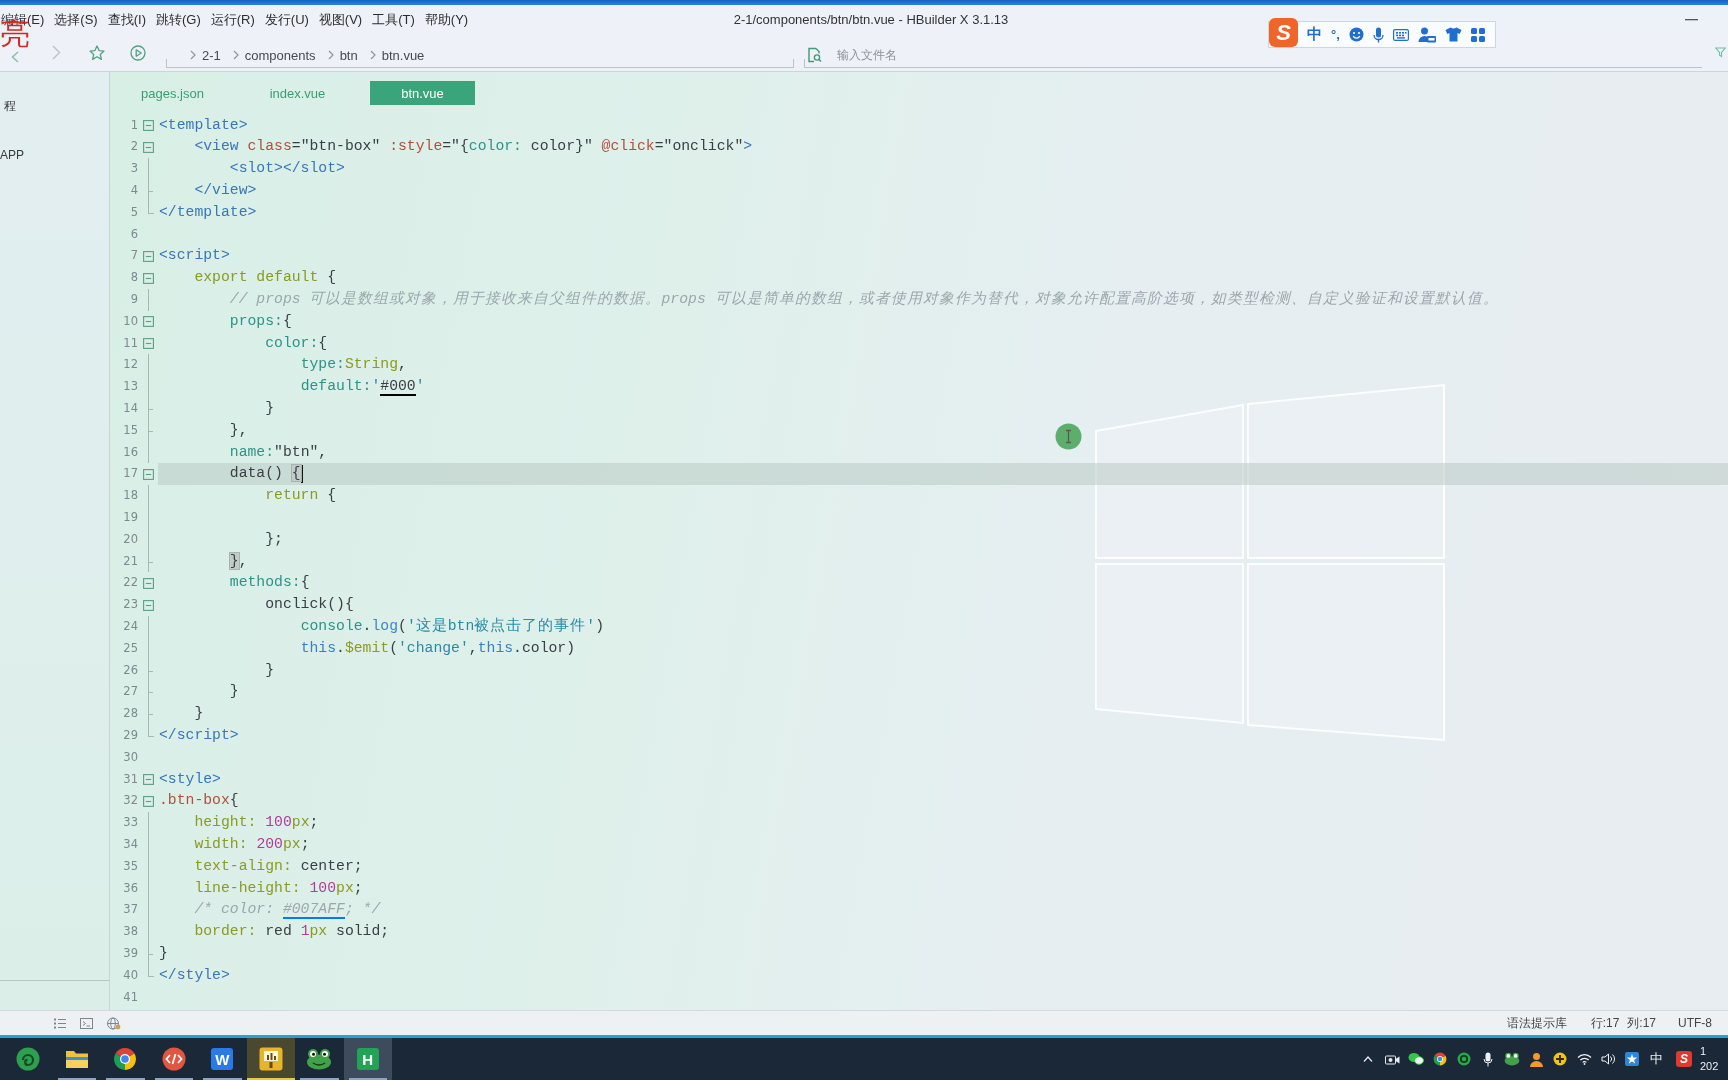  I want to click on line-number: 13, so click(130, 387).